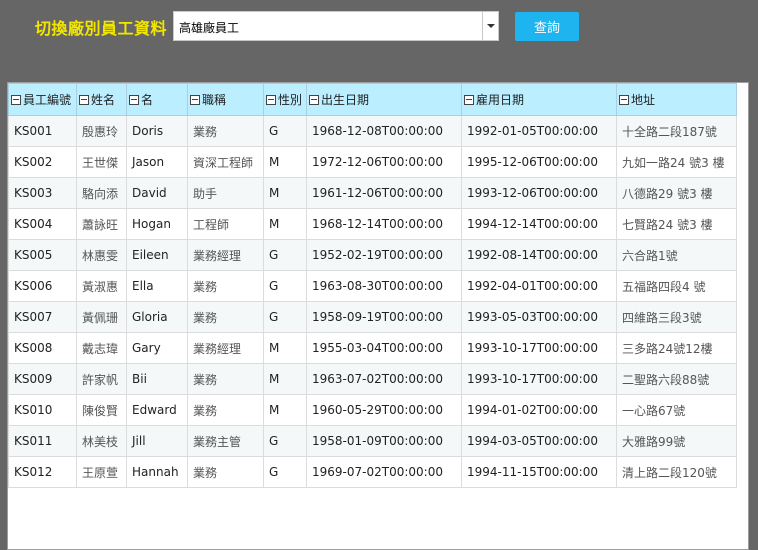 This screenshot has width=758, height=550. Describe the element at coordinates (101, 193) in the screenshot. I see `cell-last-name: 駱向添` at that location.